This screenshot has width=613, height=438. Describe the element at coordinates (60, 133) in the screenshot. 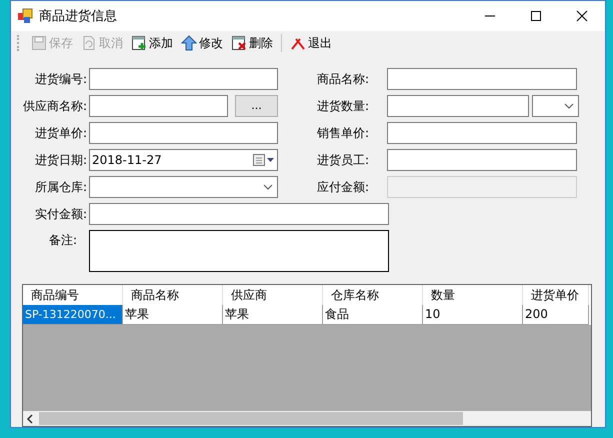

I see `field-label: 进货单价:` at that location.